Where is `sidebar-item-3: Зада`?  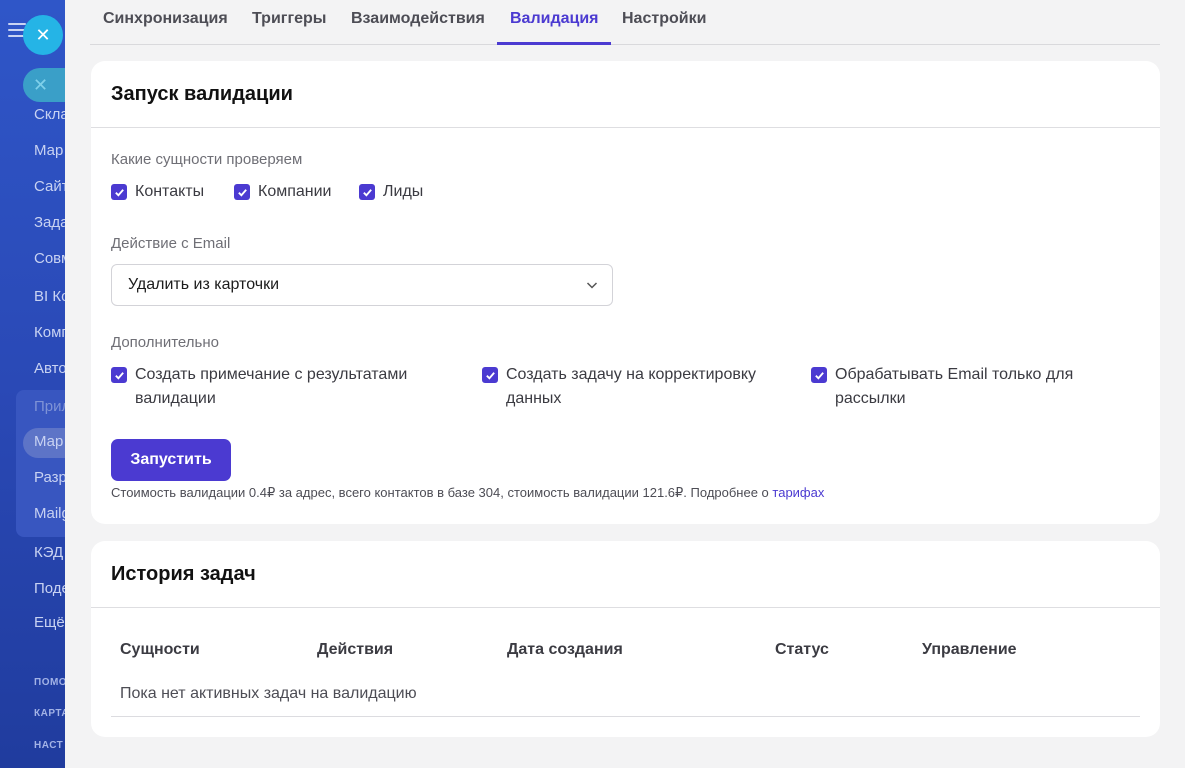 sidebar-item-3: Зада is located at coordinates (50, 222).